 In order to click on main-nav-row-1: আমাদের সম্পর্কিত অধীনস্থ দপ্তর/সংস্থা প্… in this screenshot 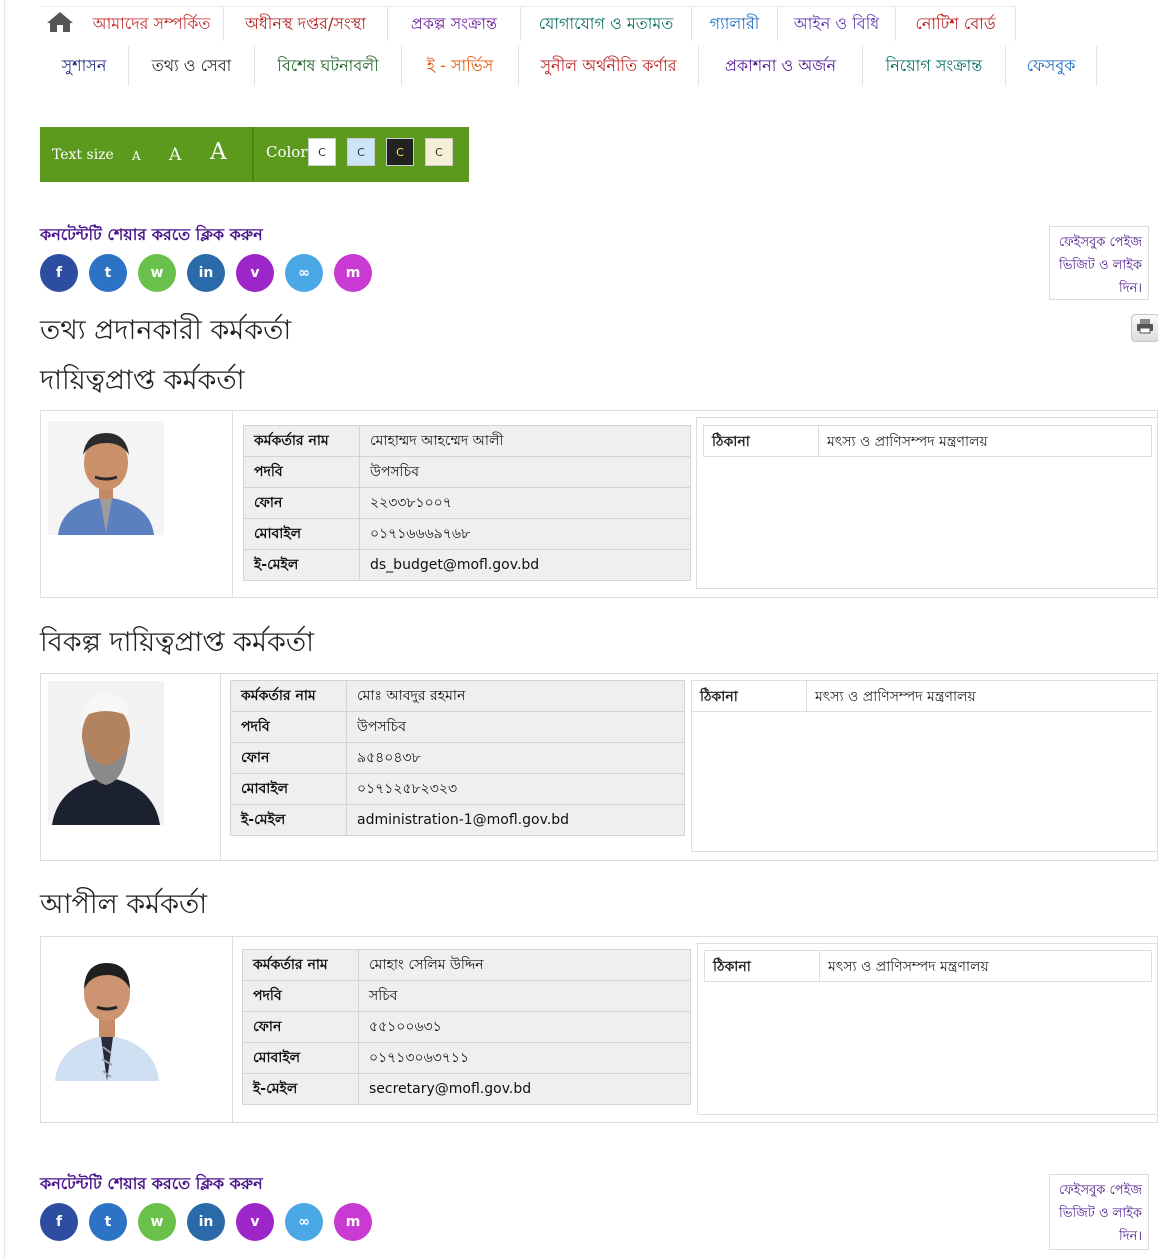, I will do `click(528, 23)`.